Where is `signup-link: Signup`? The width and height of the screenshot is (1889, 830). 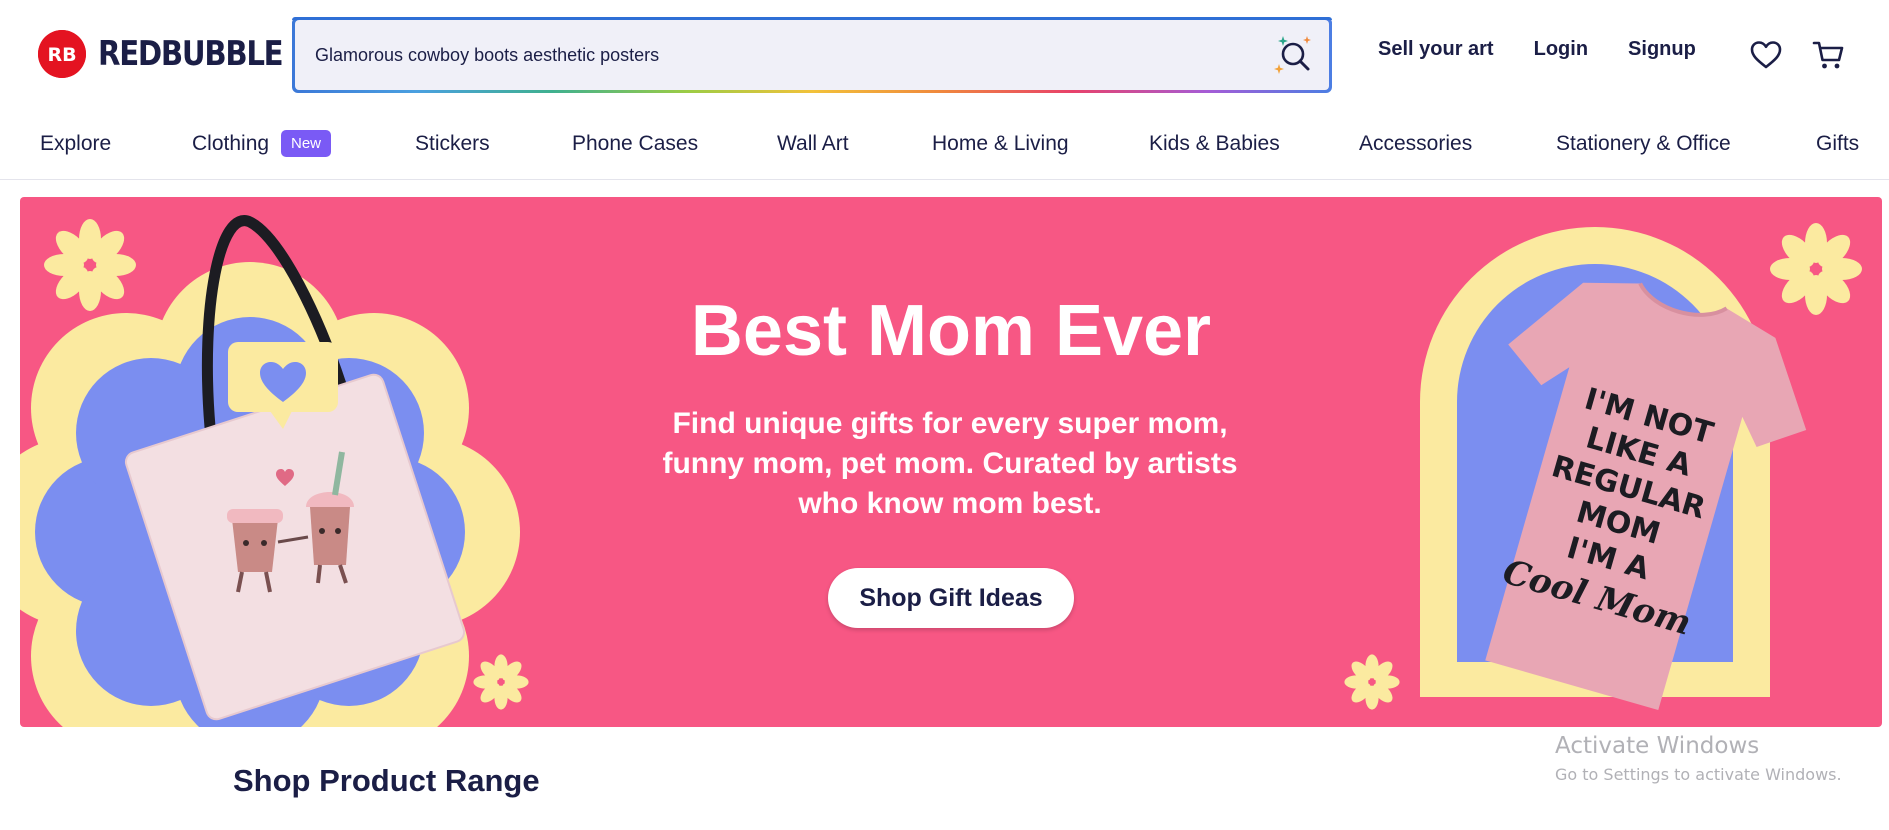
signup-link: Signup is located at coordinates (1662, 49).